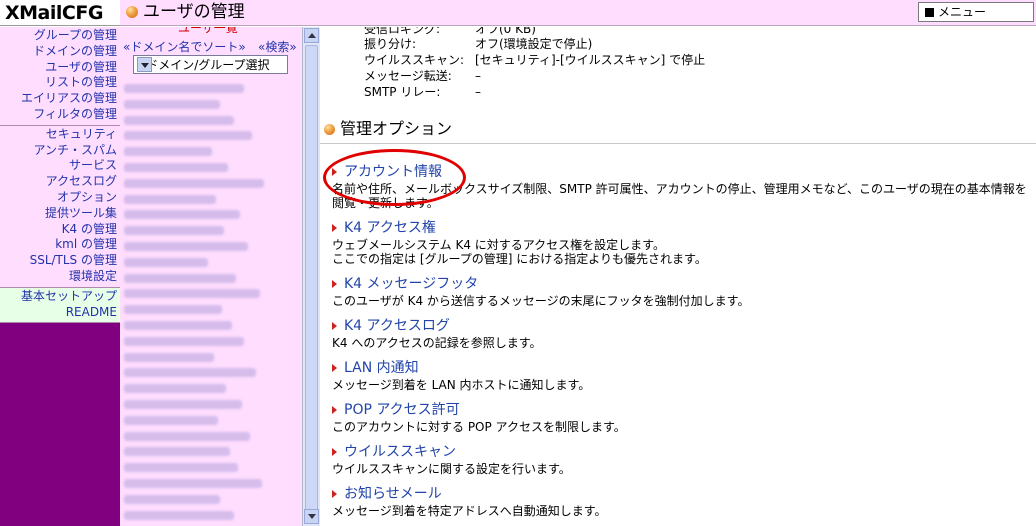  I want to click on setting-value: オフ(環境設定で停止), so click(534, 44).